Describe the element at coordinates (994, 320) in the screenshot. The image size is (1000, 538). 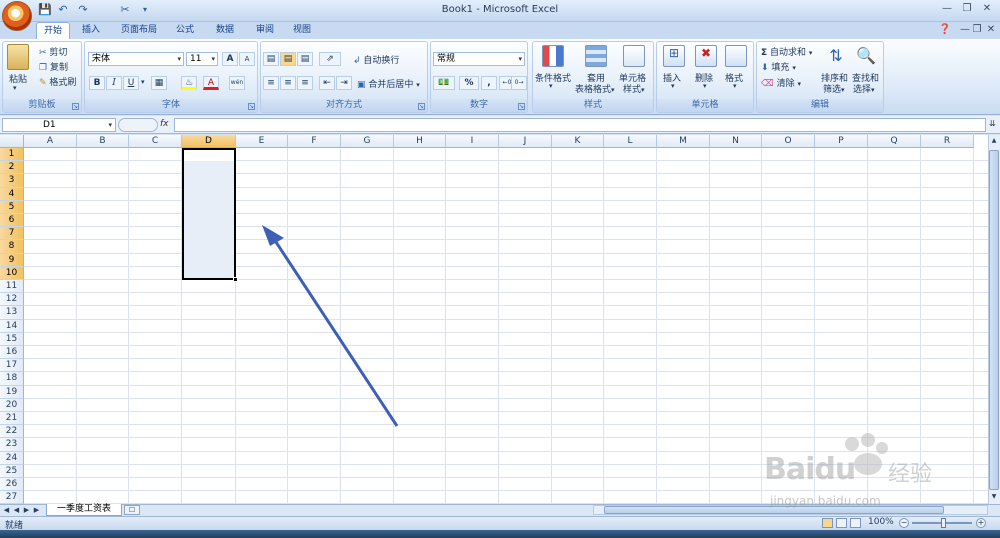
I see `vertical-scroll-thumb` at that location.